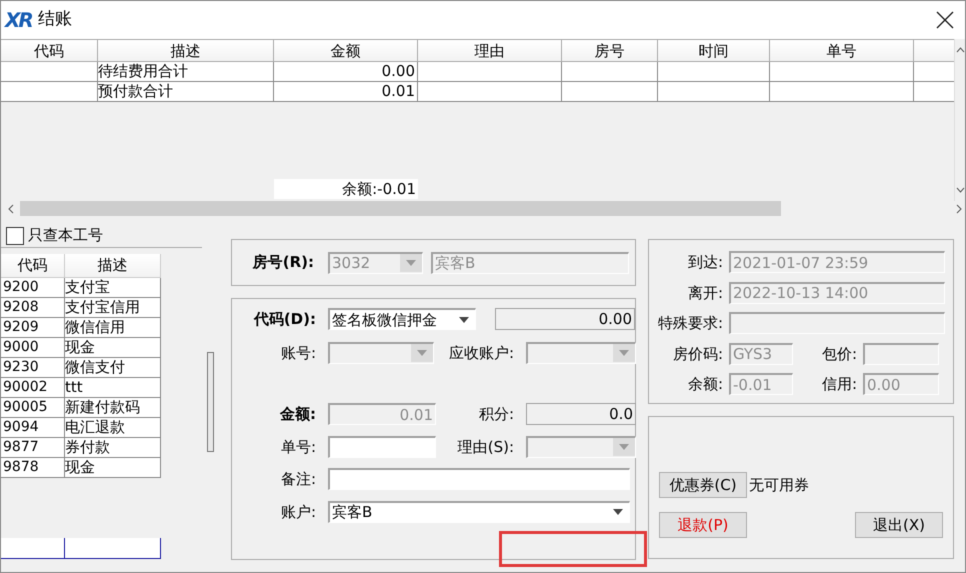  Describe the element at coordinates (346, 71) in the screenshot. I see `table-cell: 0.00` at that location.